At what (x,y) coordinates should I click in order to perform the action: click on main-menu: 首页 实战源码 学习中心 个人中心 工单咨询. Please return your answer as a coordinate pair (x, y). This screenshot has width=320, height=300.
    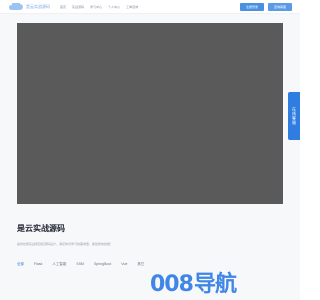
    Looking at the image, I should click on (99, 7).